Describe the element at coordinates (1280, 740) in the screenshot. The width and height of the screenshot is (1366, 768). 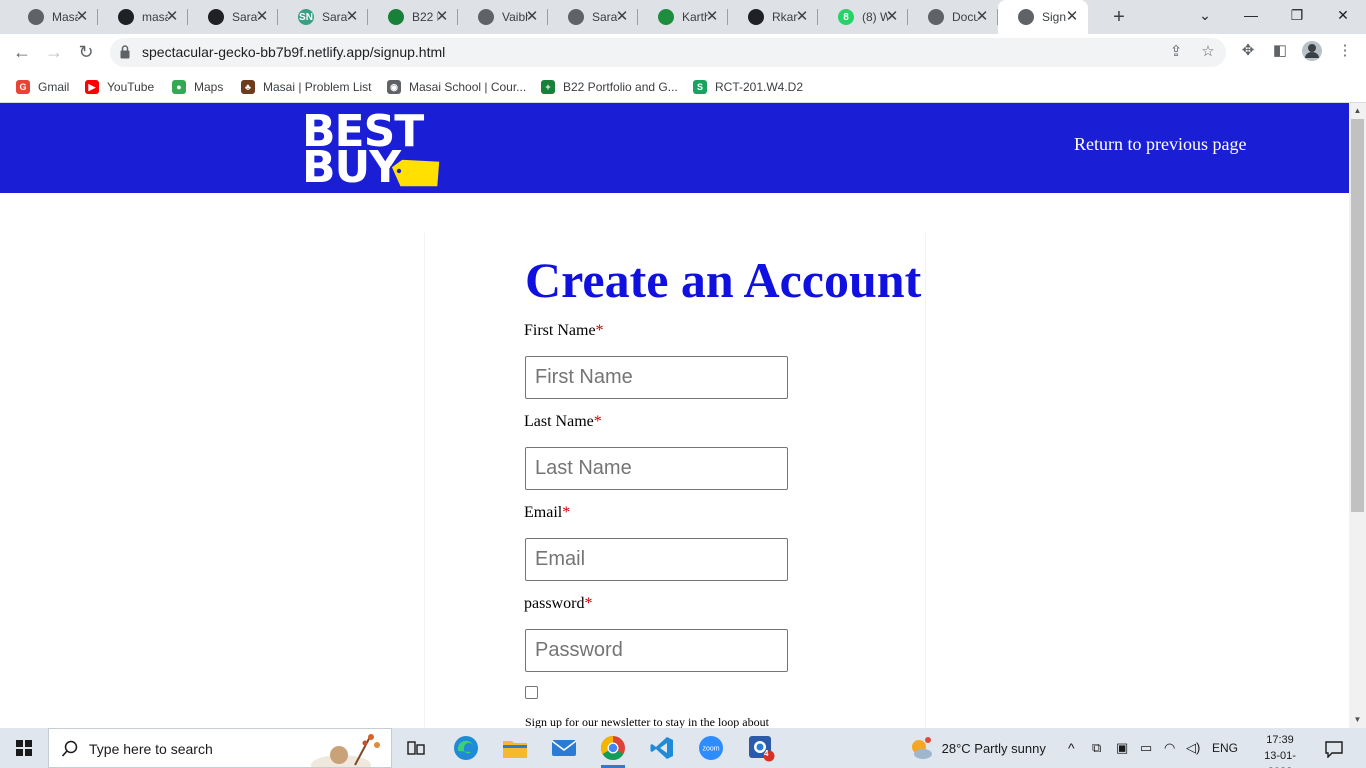
I see `clock-time: 17:39` at that location.